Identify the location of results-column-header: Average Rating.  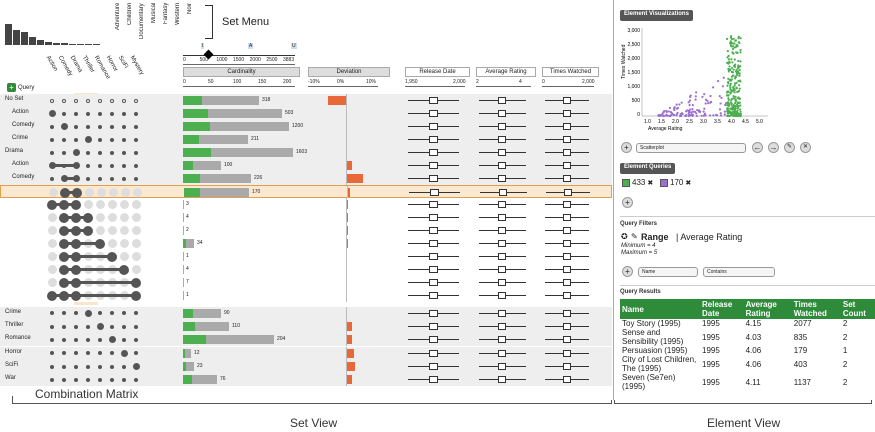
(767, 309).